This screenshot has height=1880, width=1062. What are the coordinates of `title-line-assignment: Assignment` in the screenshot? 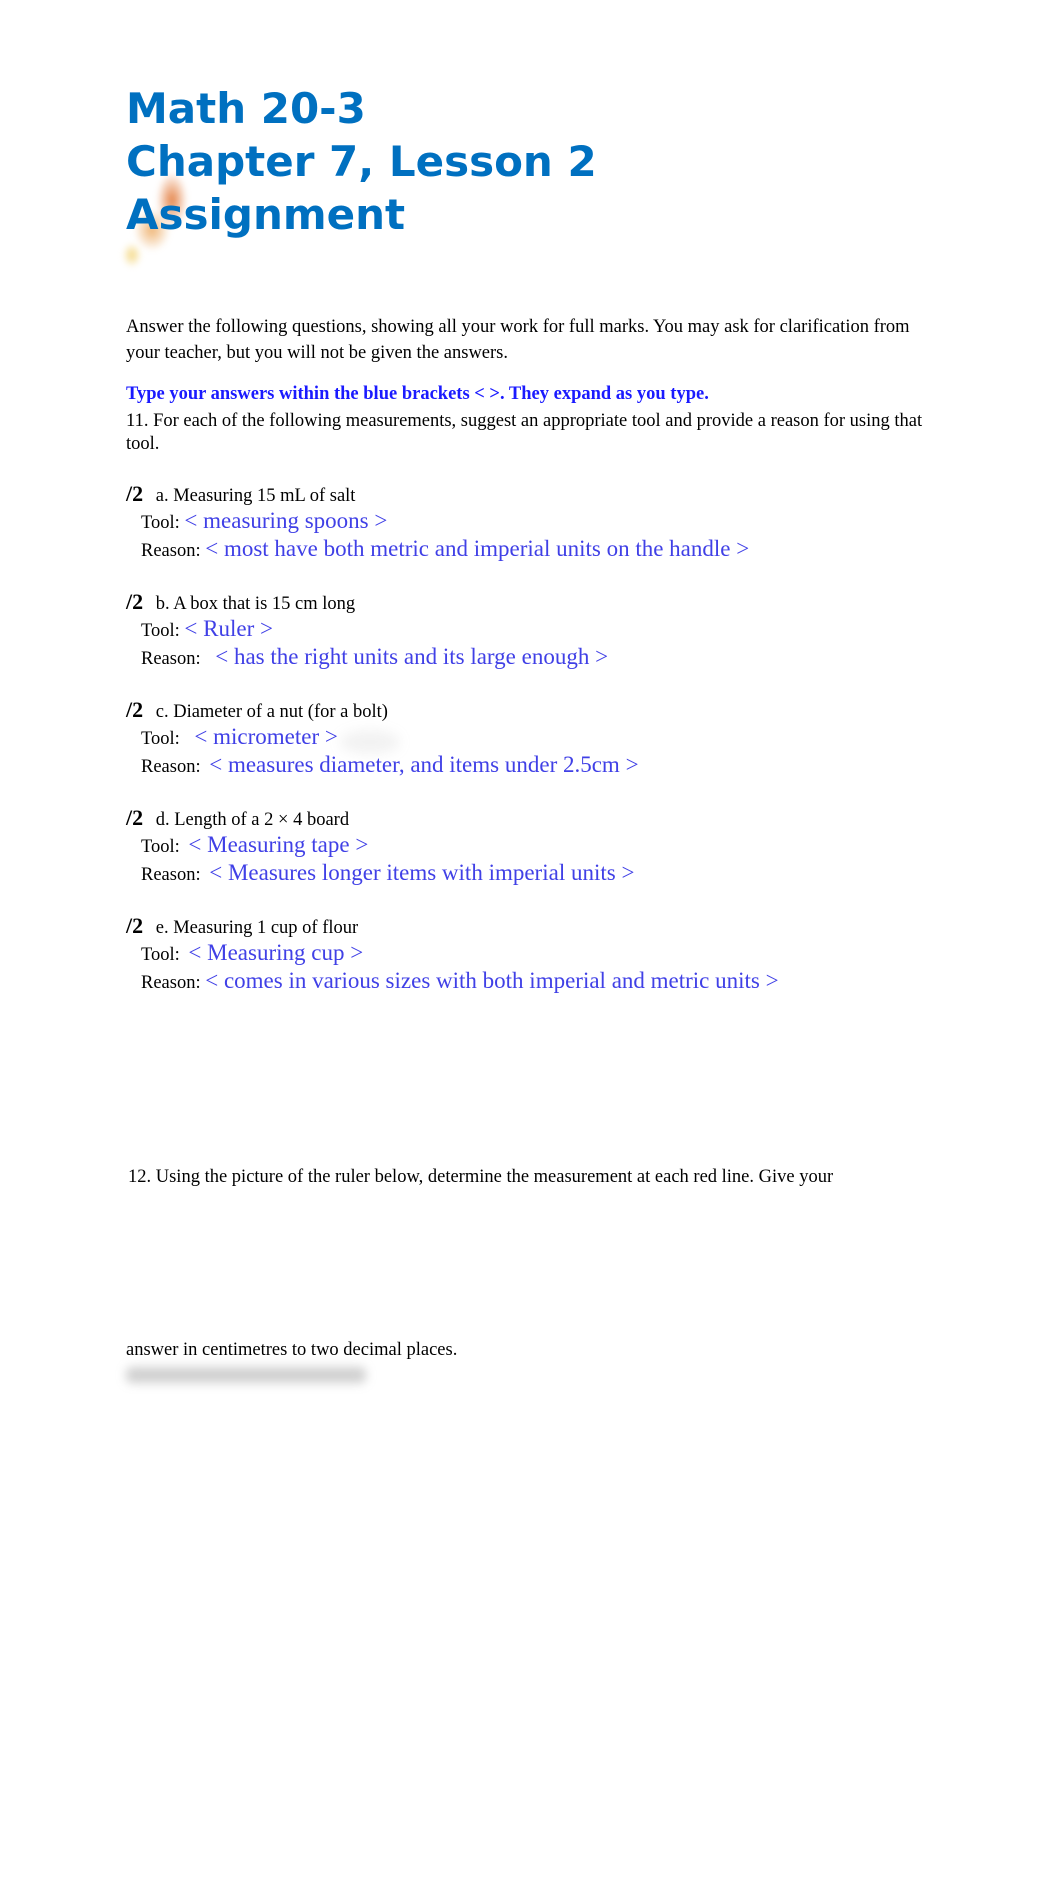 It's located at (266, 214).